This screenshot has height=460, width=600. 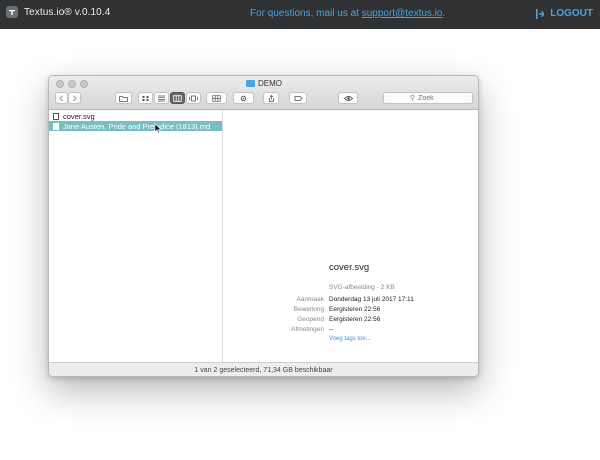 What do you see at coordinates (135, 116) in the screenshot?
I see `list-item: cover.svg` at bounding box center [135, 116].